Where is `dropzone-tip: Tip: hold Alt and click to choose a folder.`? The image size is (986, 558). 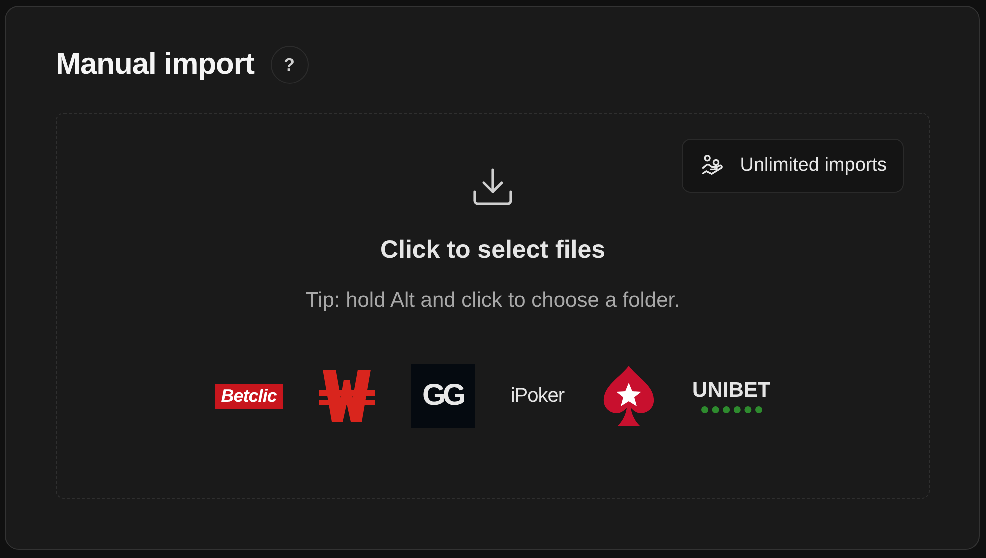 dropzone-tip: Tip: hold Alt and click to choose a folder. is located at coordinates (493, 301).